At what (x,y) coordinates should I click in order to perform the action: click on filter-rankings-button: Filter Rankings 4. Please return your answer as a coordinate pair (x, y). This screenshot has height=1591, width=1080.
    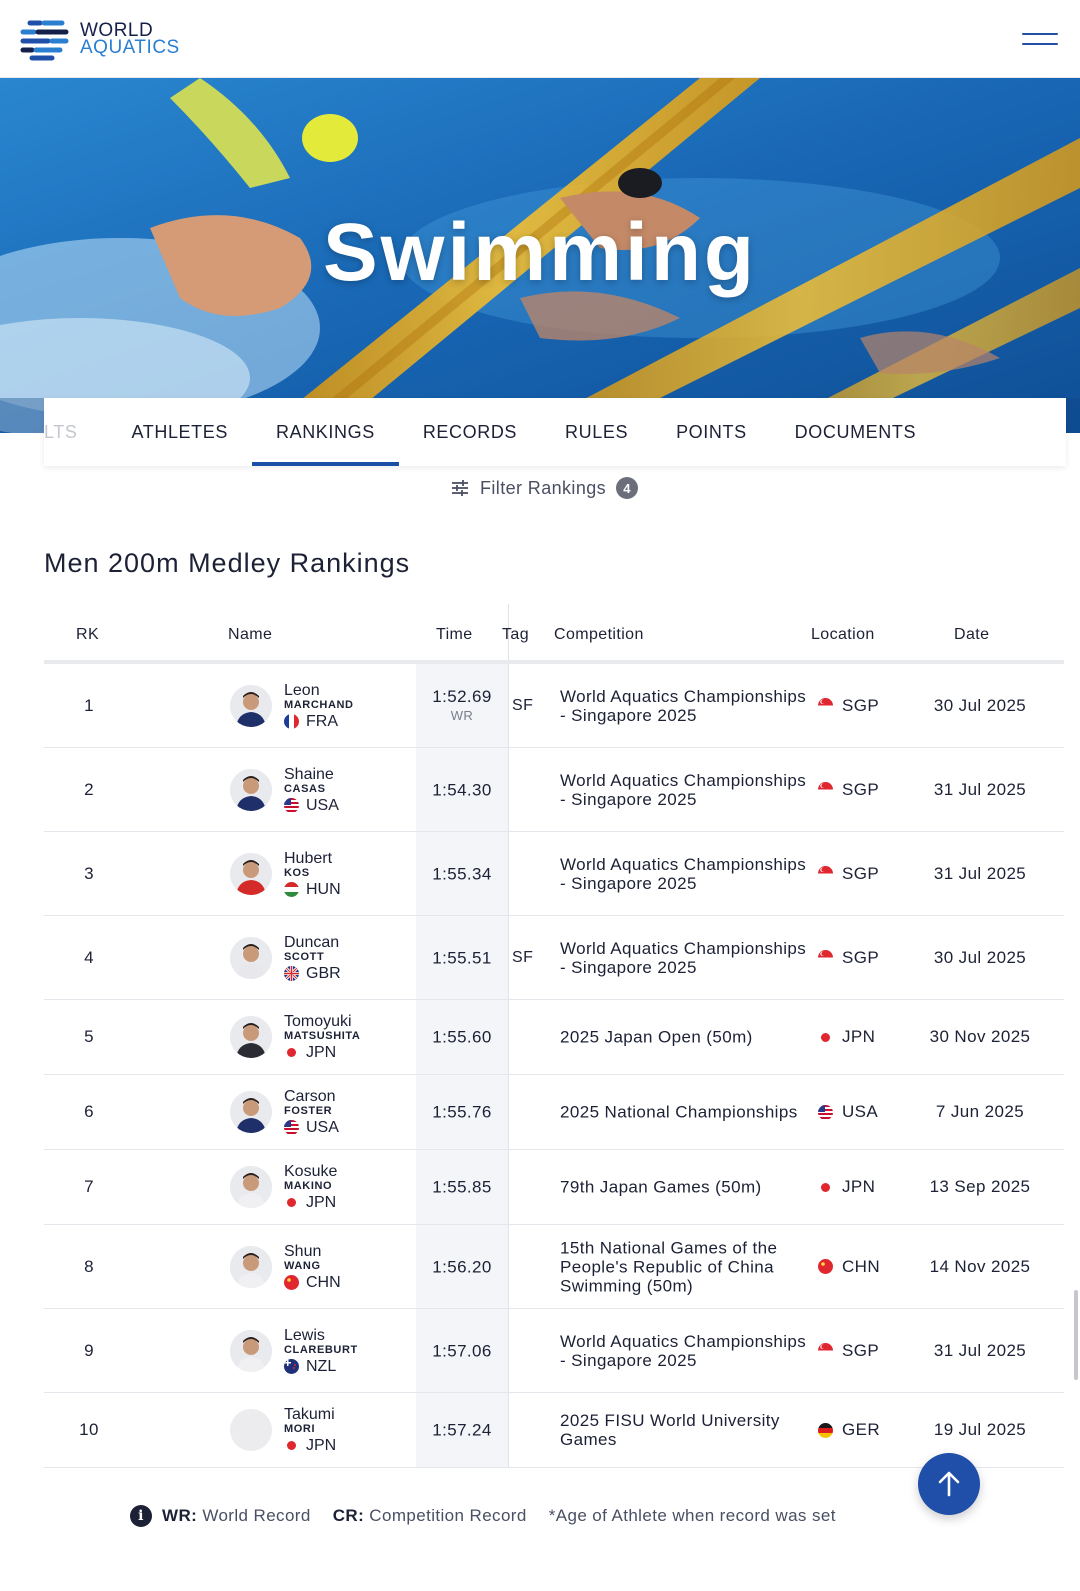
    Looking at the image, I should click on (544, 488).